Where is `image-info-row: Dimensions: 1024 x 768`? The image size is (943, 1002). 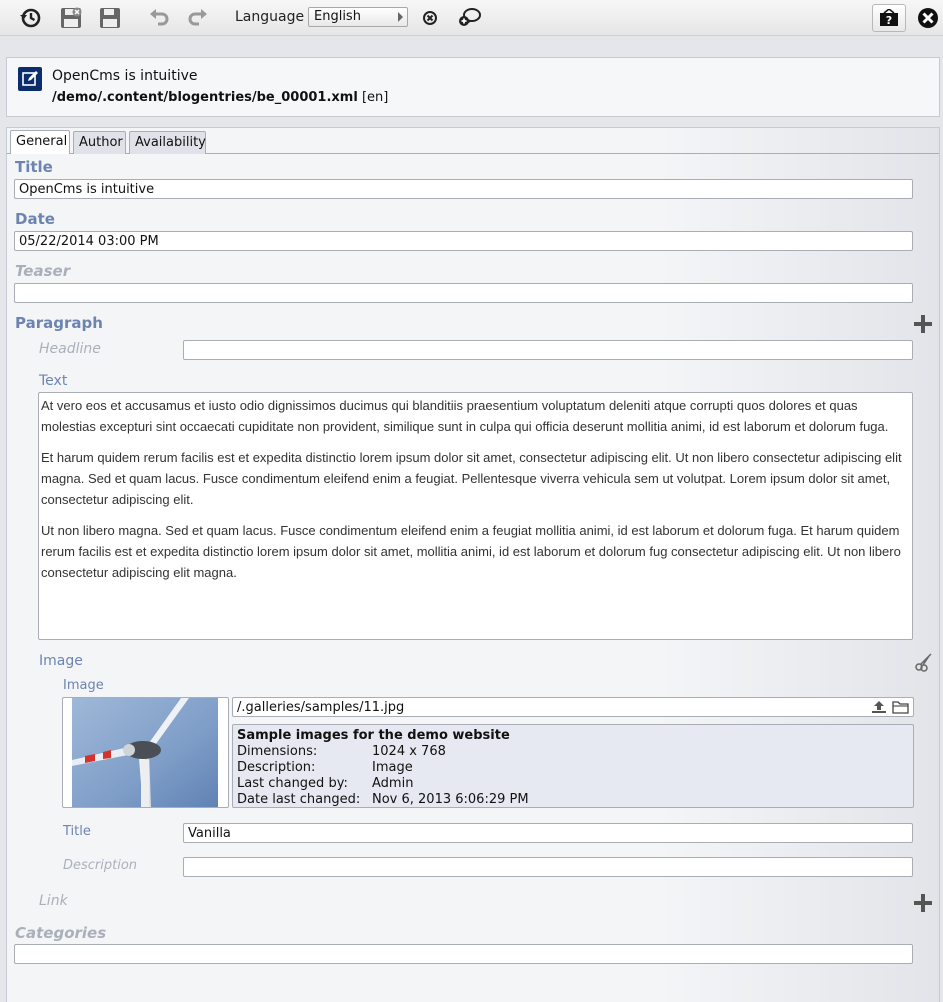
image-info-row: Dimensions: 1024 x 768 is located at coordinates (573, 752).